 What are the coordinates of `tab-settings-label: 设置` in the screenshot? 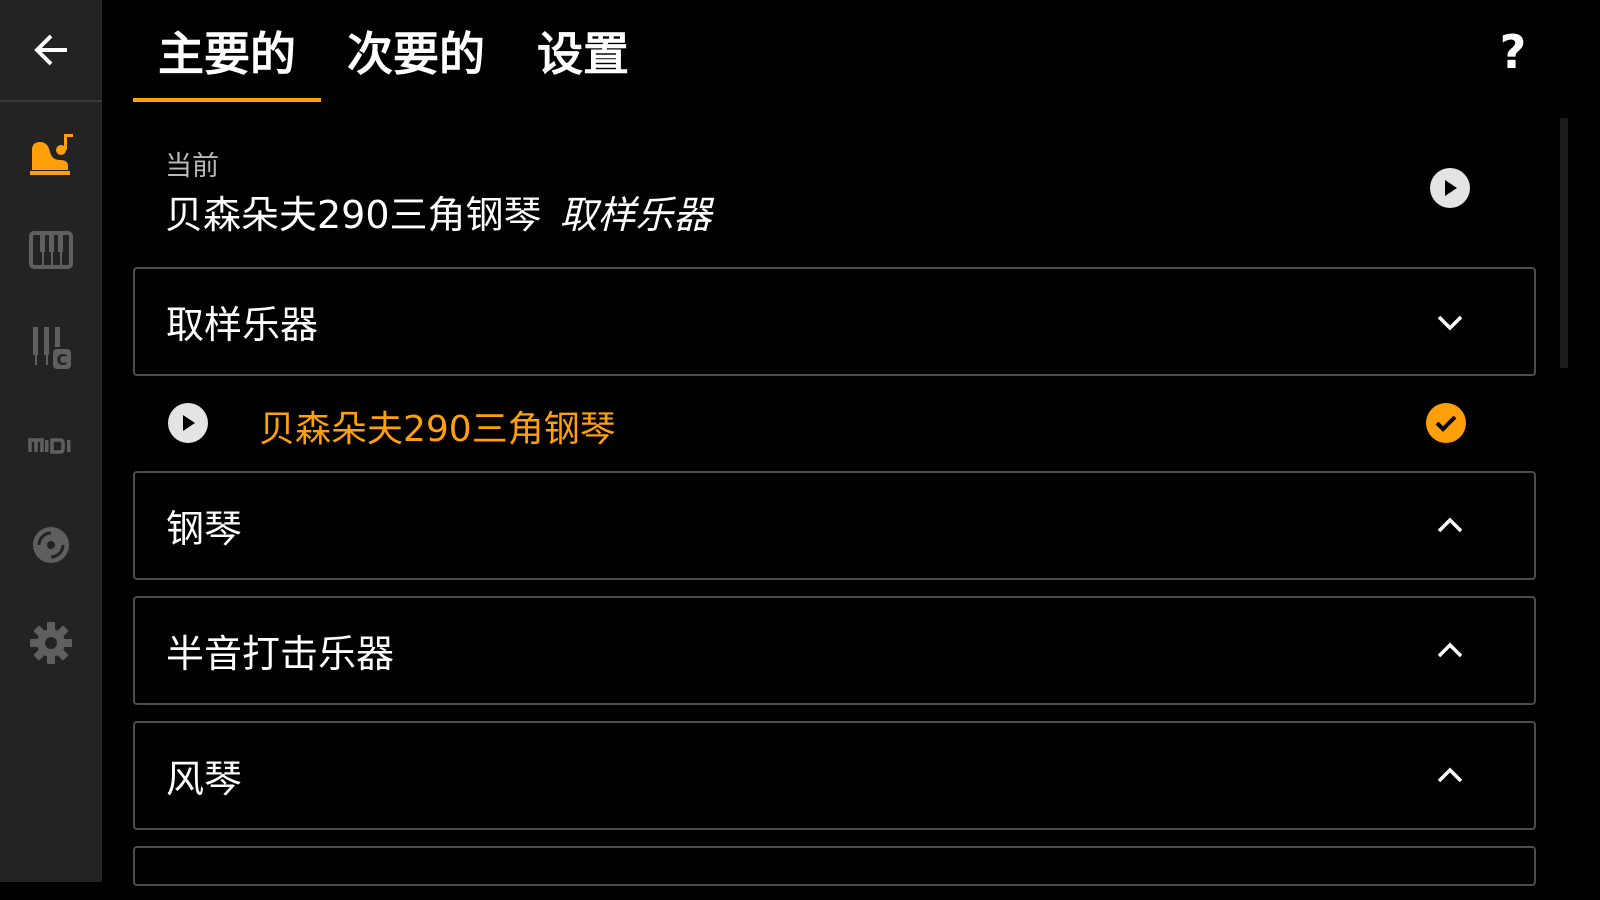 It's located at (583, 54).